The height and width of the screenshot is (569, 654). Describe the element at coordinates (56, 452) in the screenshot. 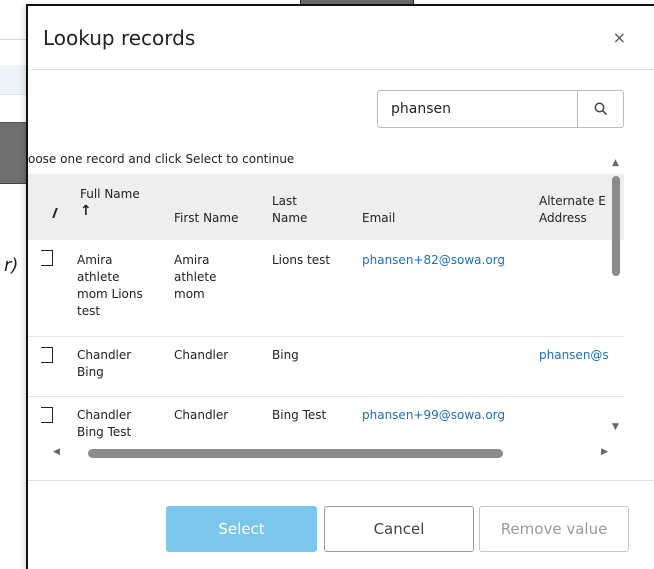

I see `scroll-left-icon: ◀` at that location.